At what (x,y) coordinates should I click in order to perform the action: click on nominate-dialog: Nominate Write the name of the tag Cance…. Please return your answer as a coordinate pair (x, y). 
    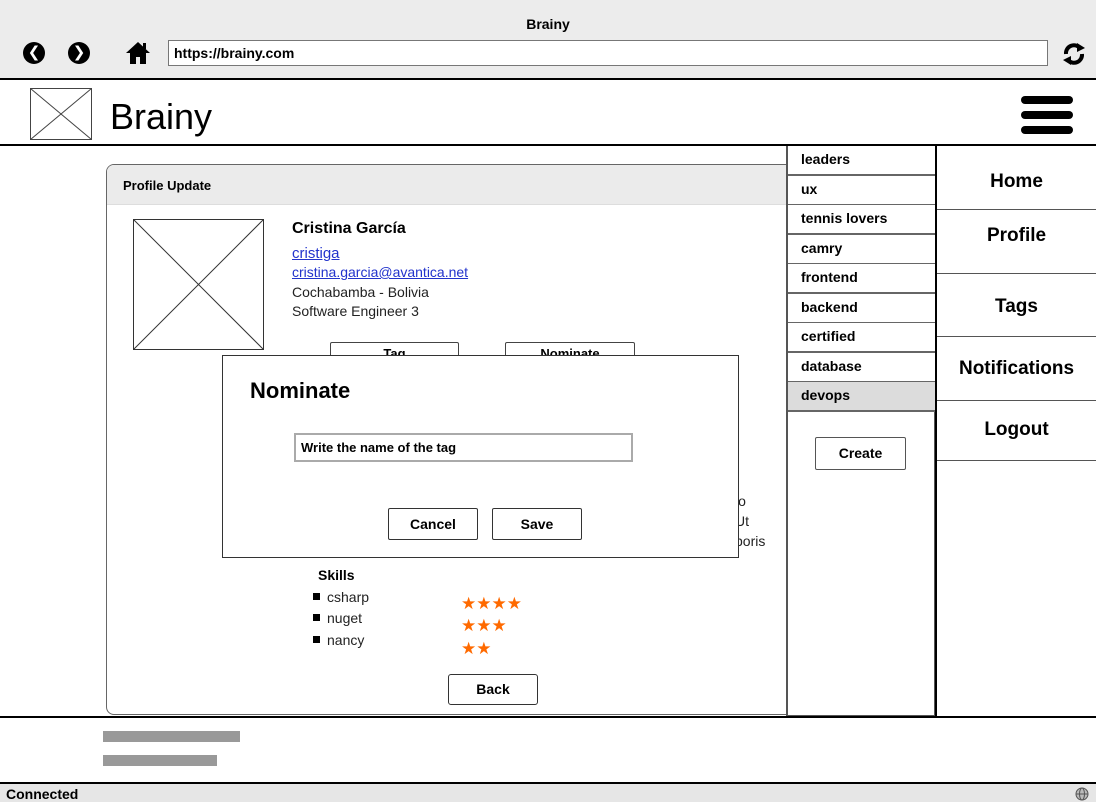
    Looking at the image, I should click on (480, 456).